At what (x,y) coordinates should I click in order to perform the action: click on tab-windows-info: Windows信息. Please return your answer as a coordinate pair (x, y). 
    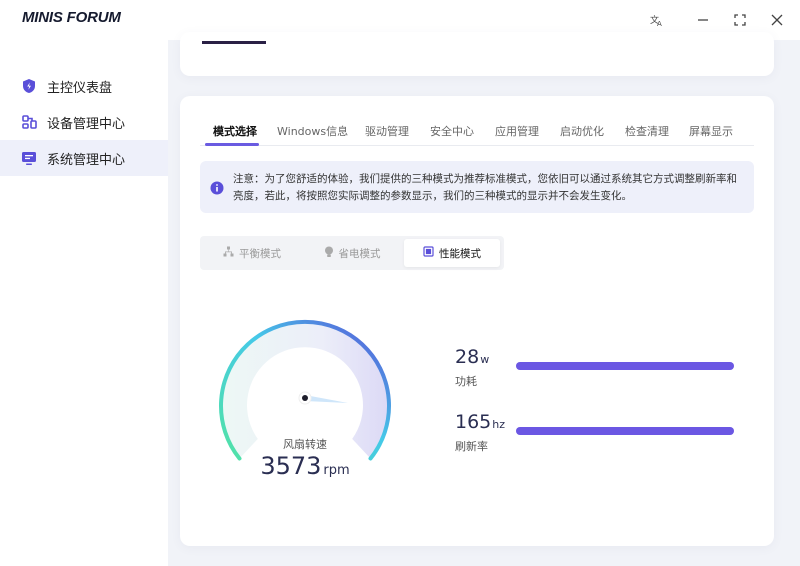
    Looking at the image, I should click on (312, 131).